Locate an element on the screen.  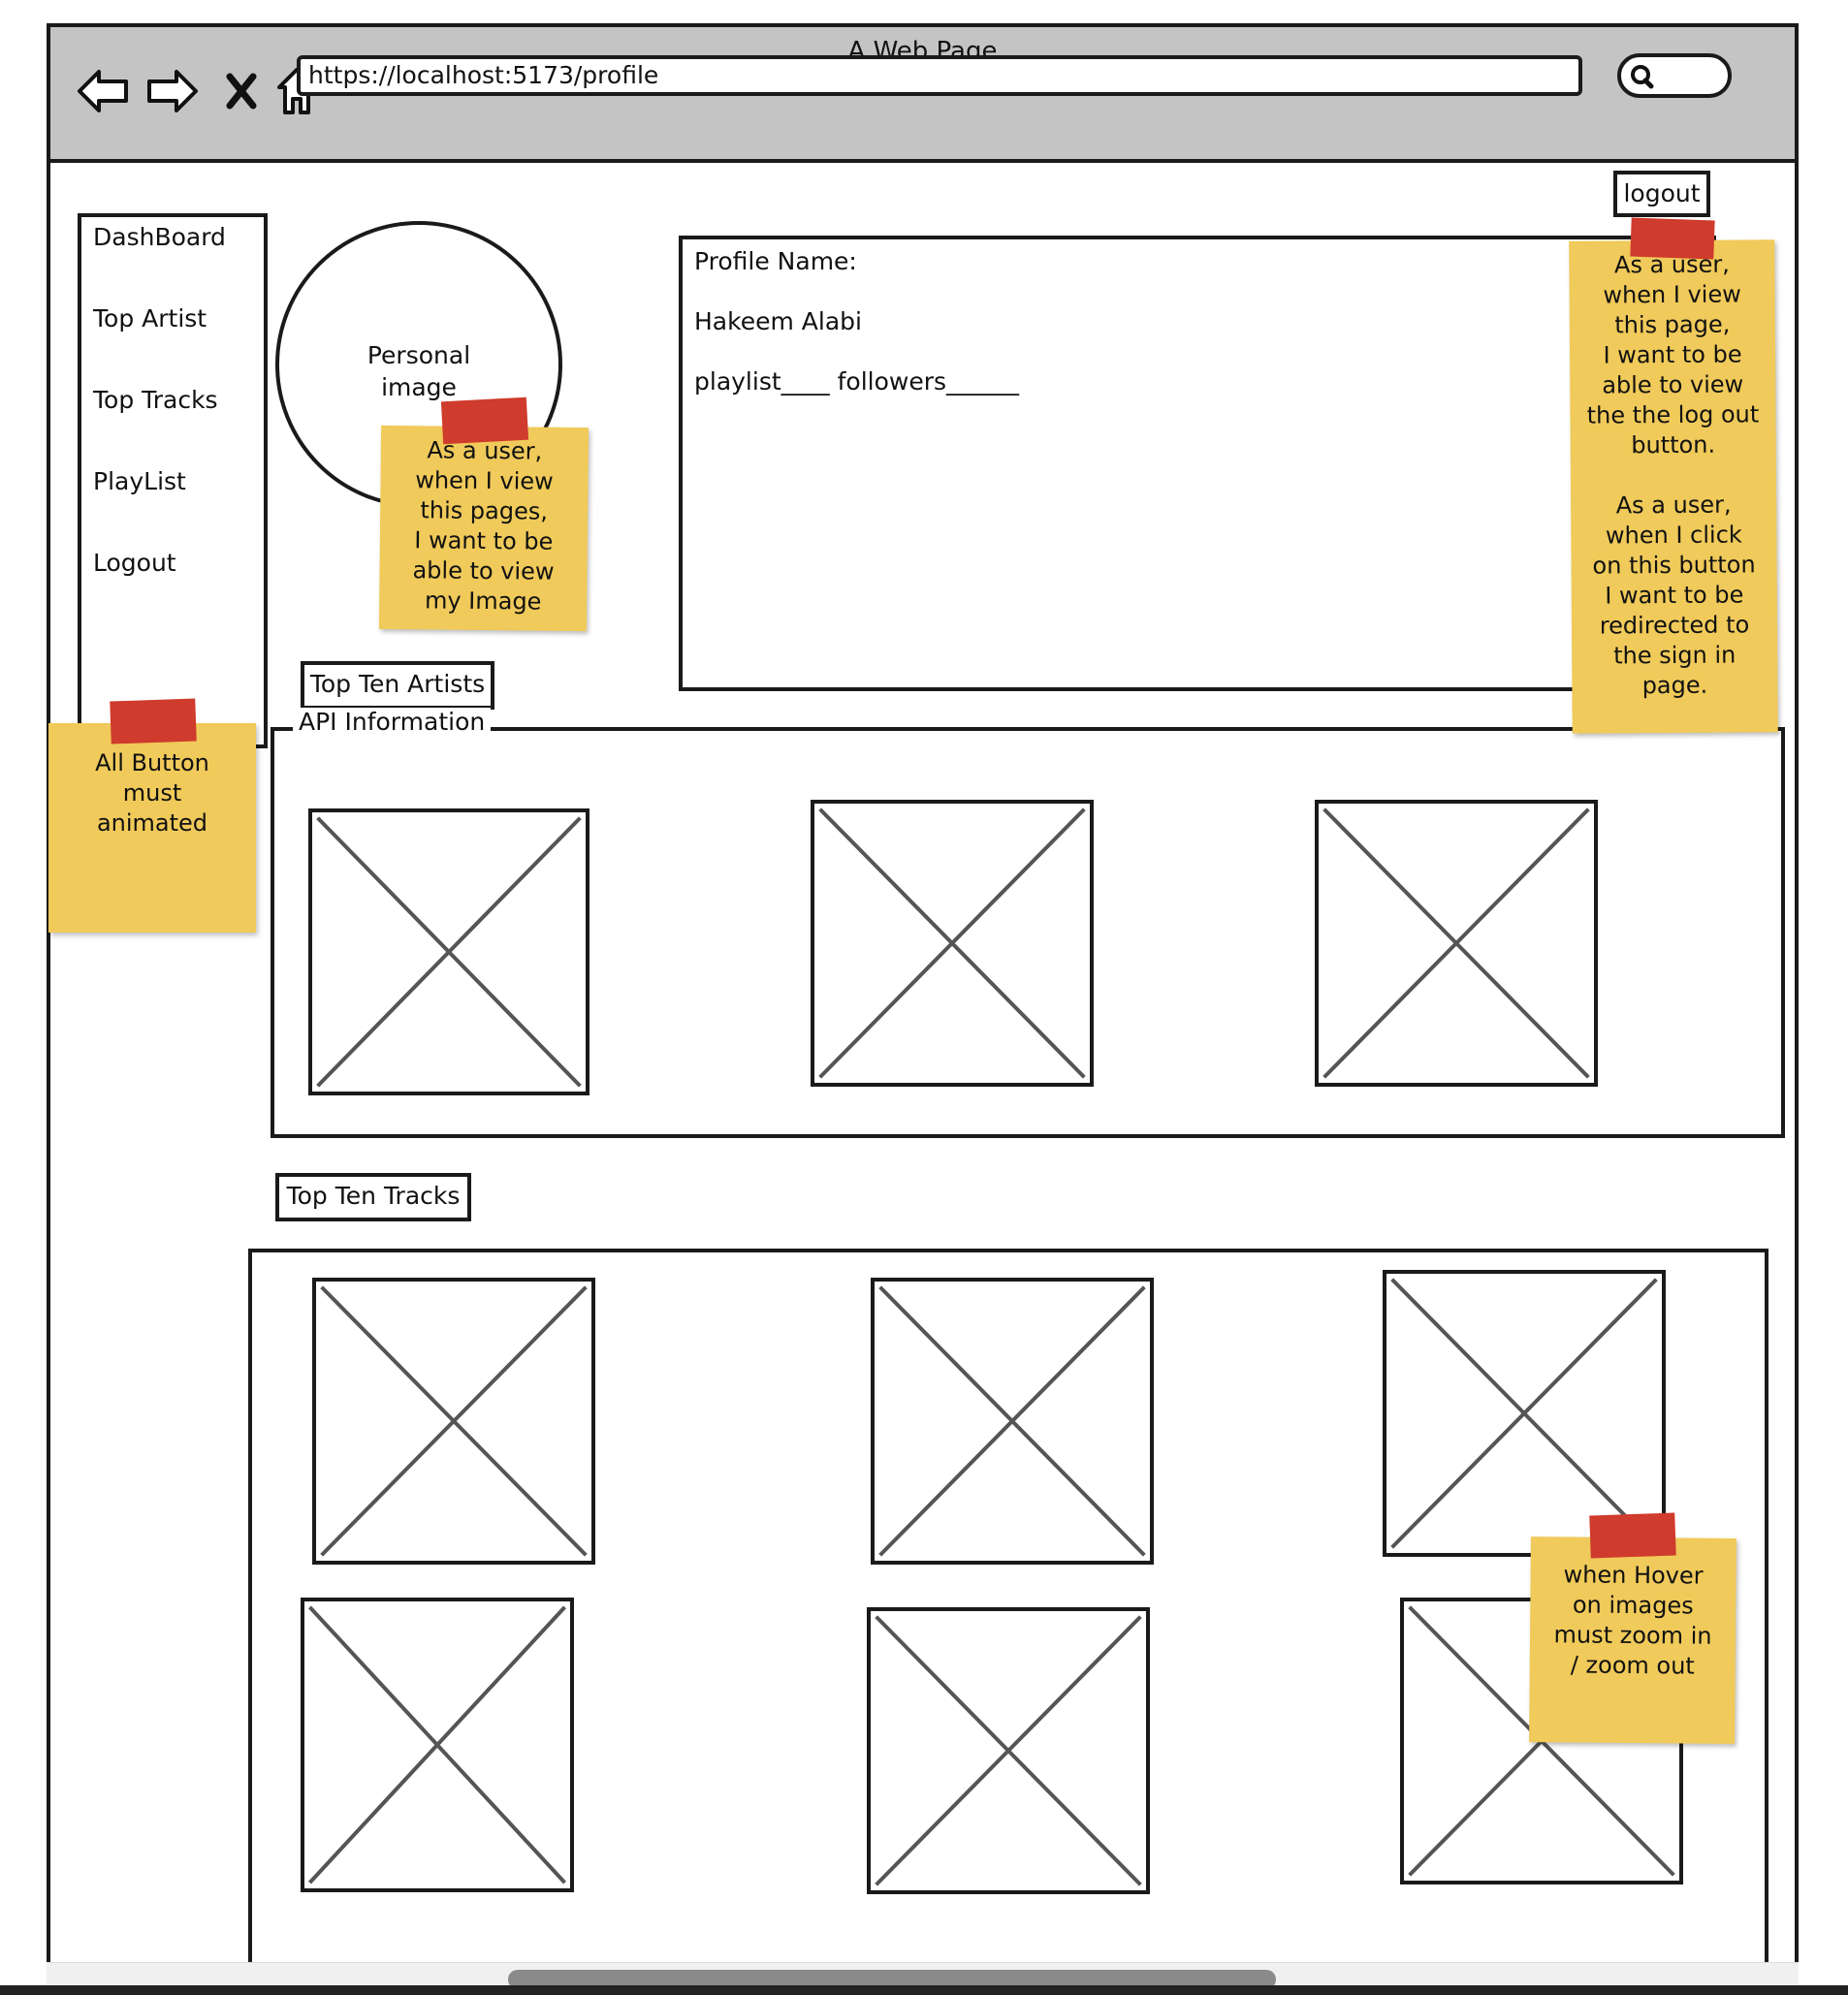
window-bottom-edge is located at coordinates (924, 1990).